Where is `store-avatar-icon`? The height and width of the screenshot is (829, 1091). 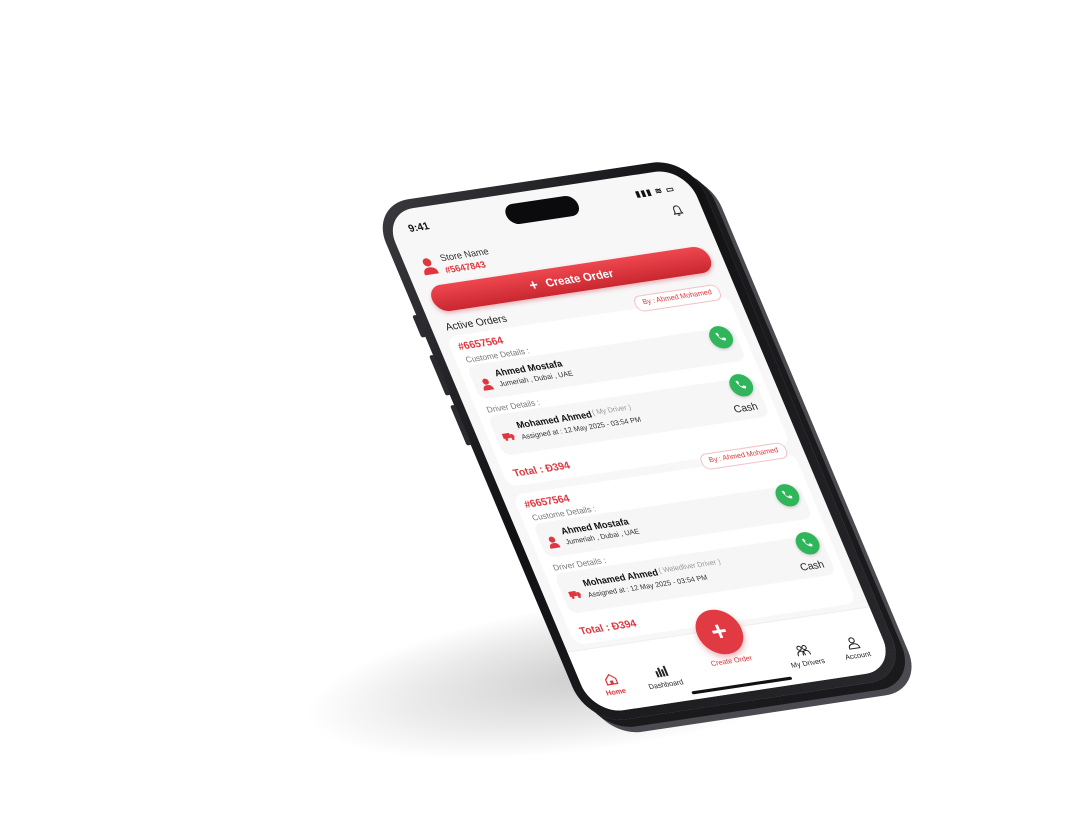
store-avatar-icon is located at coordinates (431, 267).